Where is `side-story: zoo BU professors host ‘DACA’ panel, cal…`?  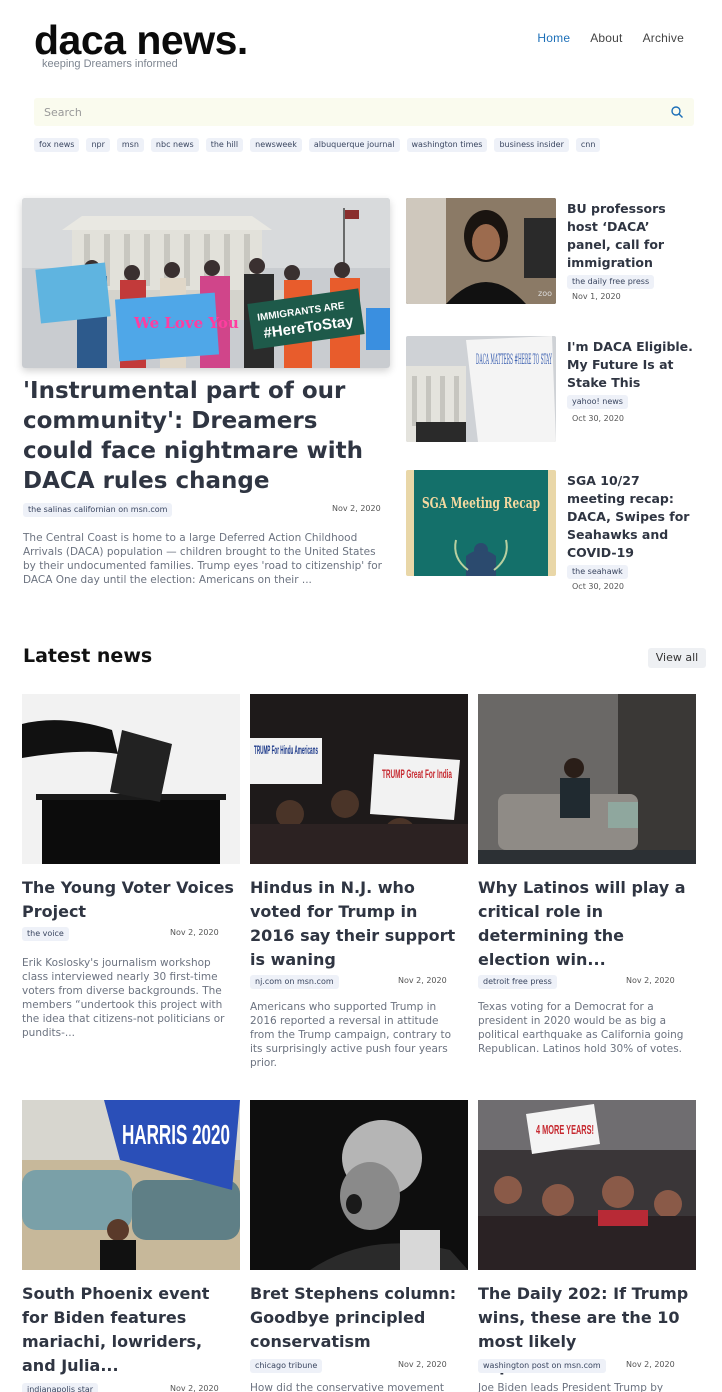 side-story: zoo BU professors host ‘DACA’ panel, cal… is located at coordinates (554, 253).